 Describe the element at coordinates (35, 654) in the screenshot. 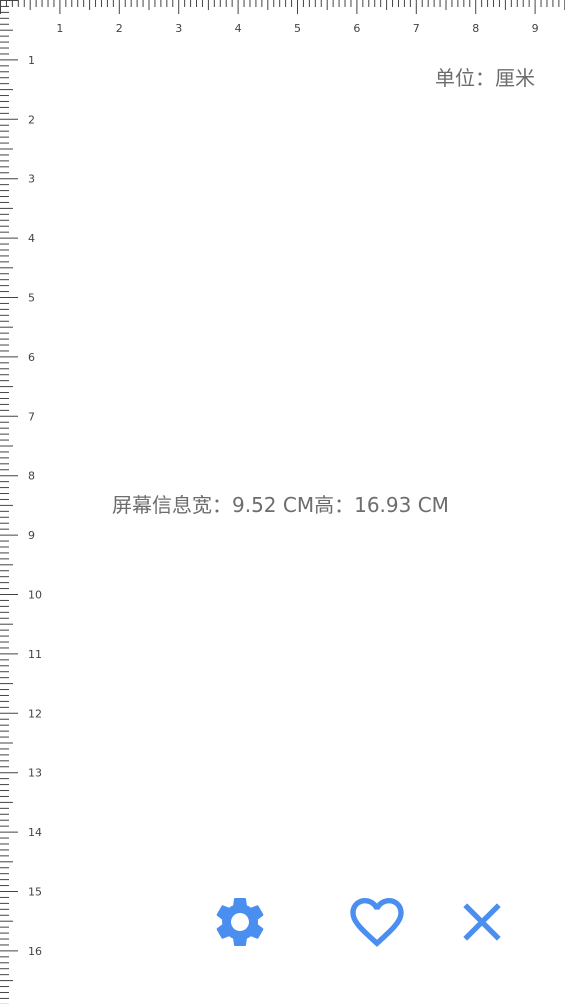

I see `ruler-left-label: 11` at that location.